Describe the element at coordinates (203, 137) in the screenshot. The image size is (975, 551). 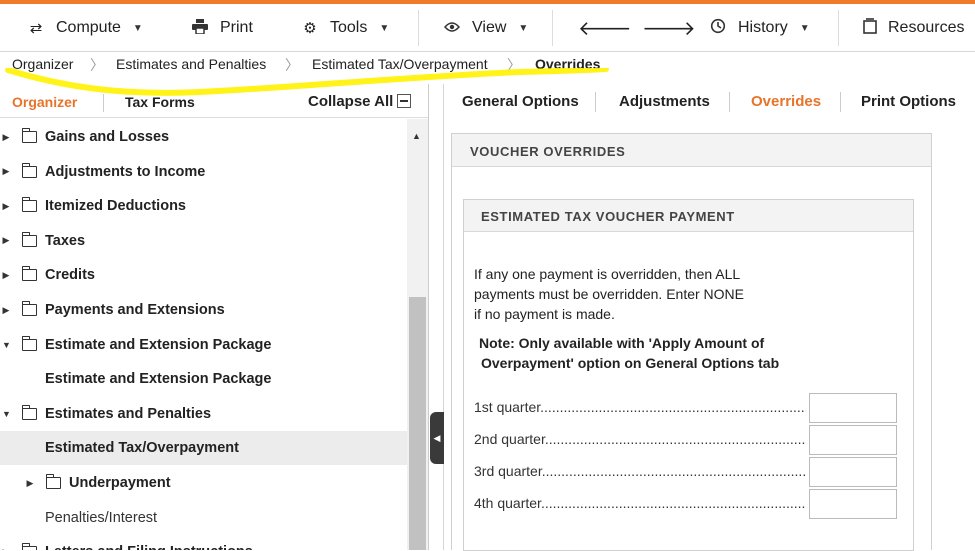
I see `tree-folder-item: ▶ Gains and Losses` at that location.